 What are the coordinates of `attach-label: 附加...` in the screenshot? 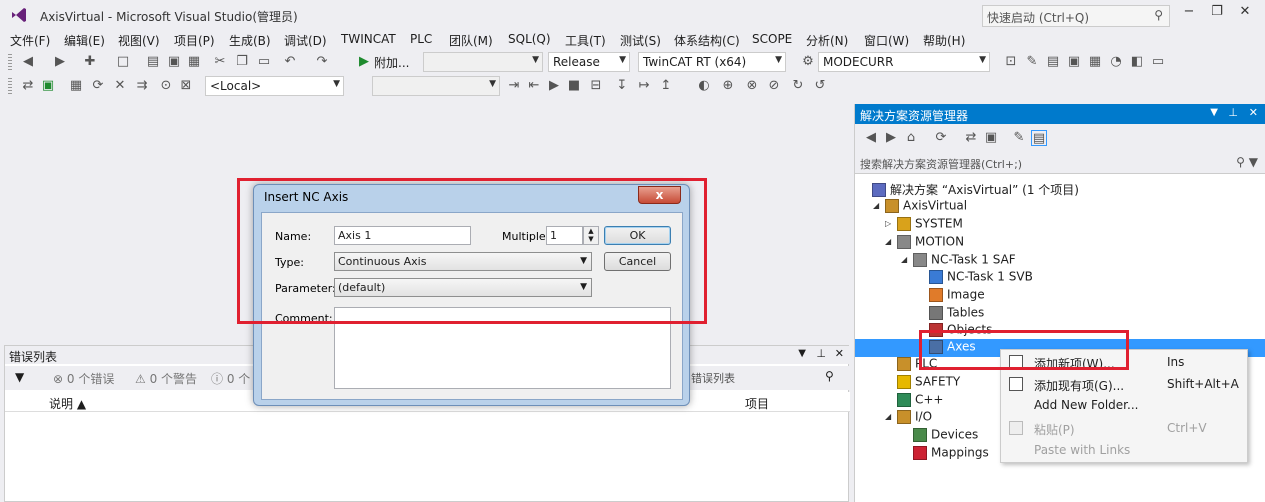 It's located at (391, 62).